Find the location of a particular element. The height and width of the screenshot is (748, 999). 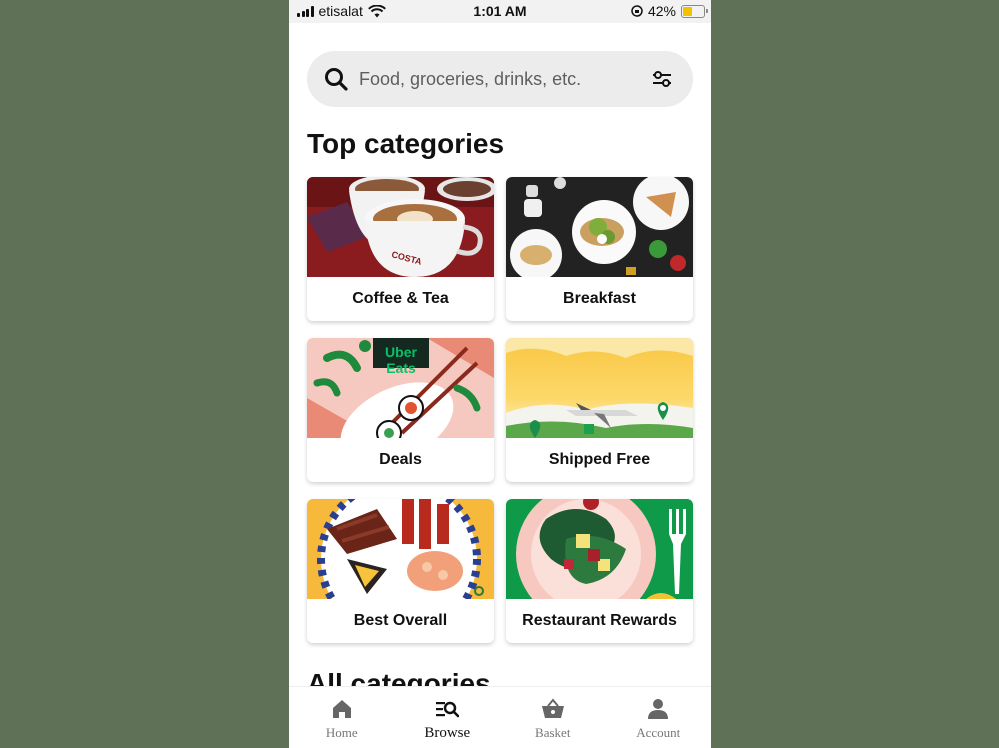

search-icon is located at coordinates (336, 79).